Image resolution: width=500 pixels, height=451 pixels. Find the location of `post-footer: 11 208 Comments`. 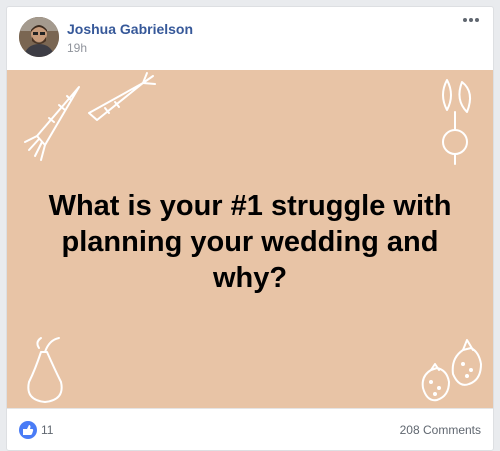

post-footer: 11 208 Comments is located at coordinates (250, 428).